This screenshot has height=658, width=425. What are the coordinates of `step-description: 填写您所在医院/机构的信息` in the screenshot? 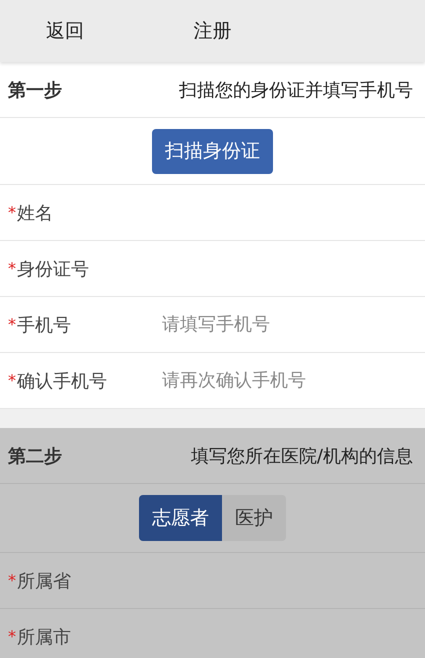 It's located at (302, 456).